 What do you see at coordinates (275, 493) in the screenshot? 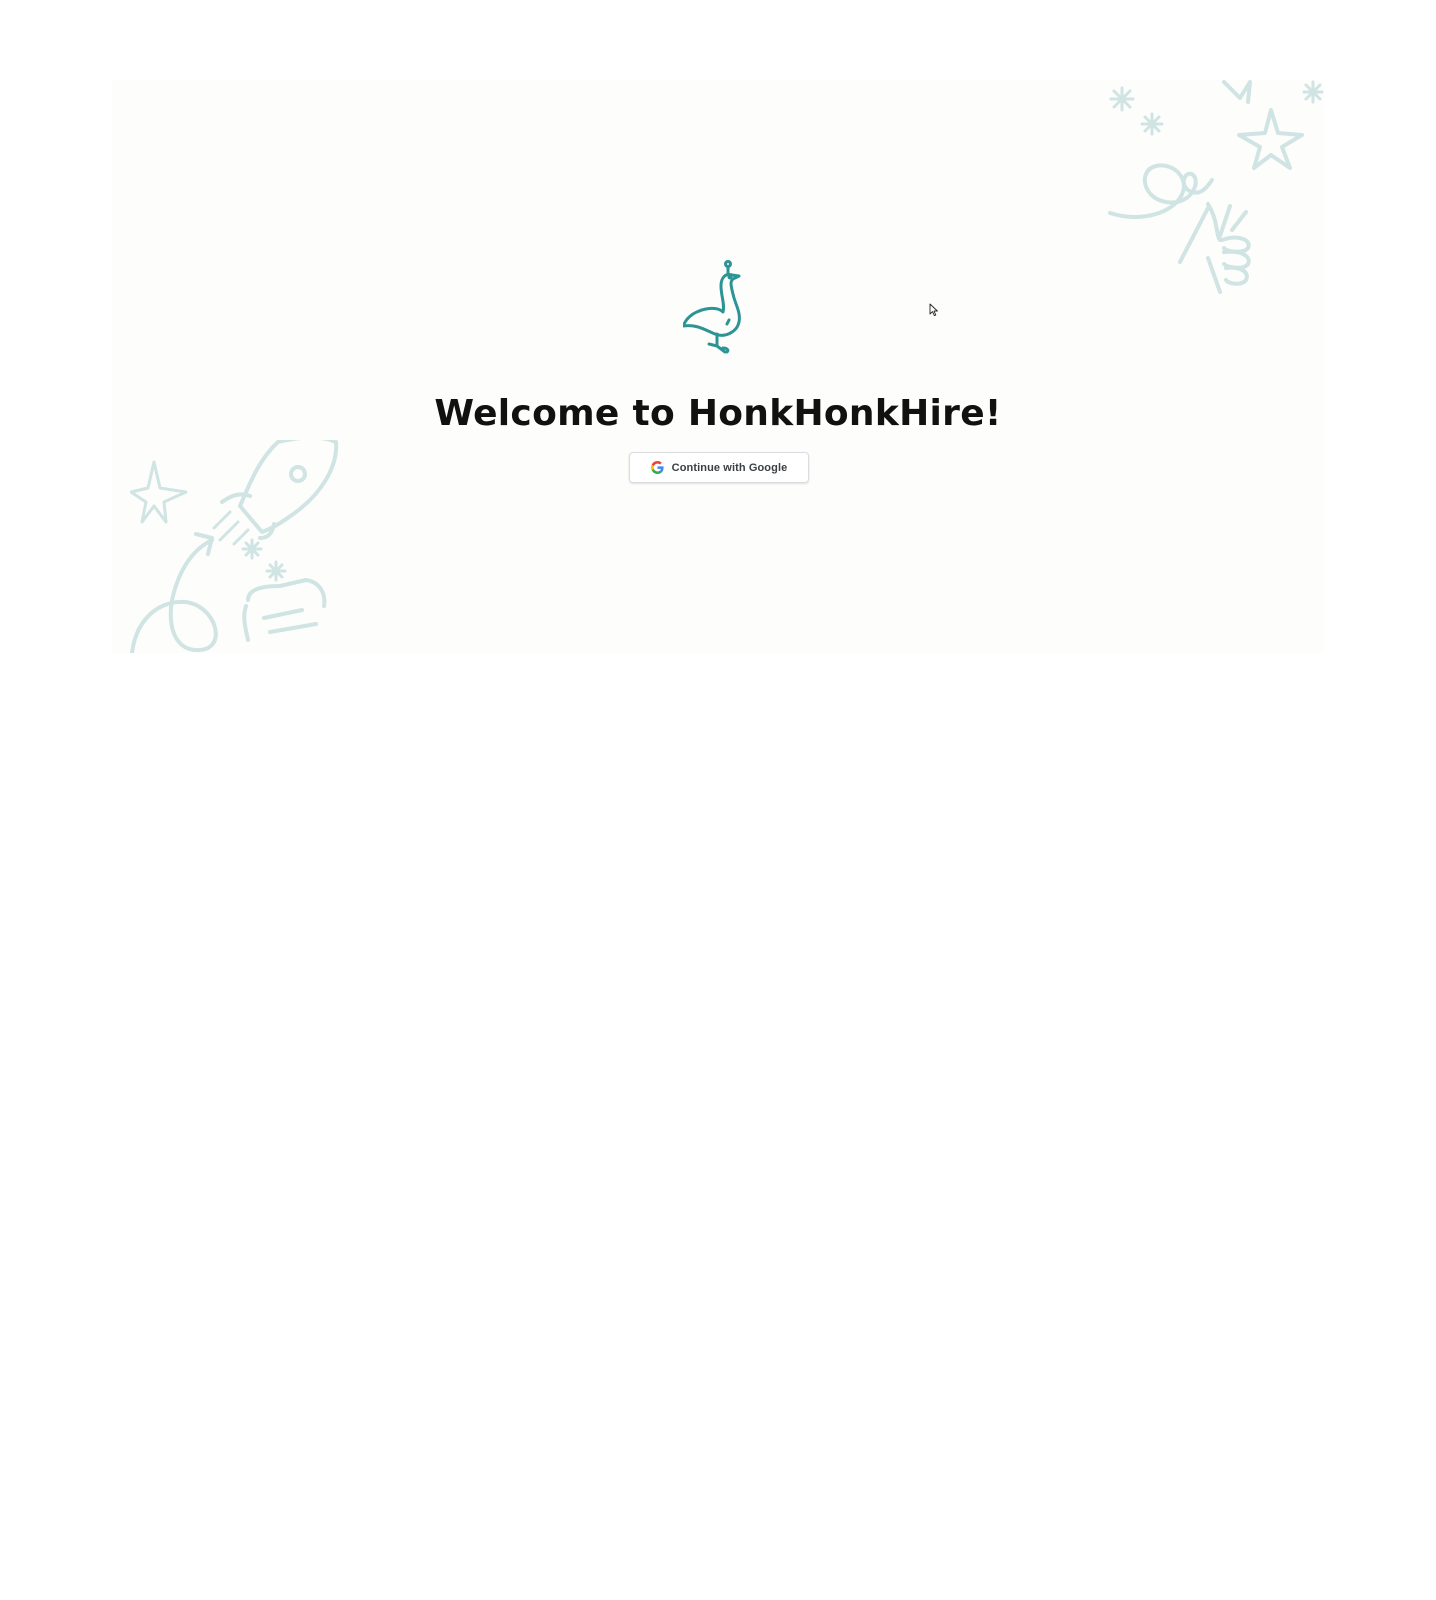
I see `rocket-icon` at bounding box center [275, 493].